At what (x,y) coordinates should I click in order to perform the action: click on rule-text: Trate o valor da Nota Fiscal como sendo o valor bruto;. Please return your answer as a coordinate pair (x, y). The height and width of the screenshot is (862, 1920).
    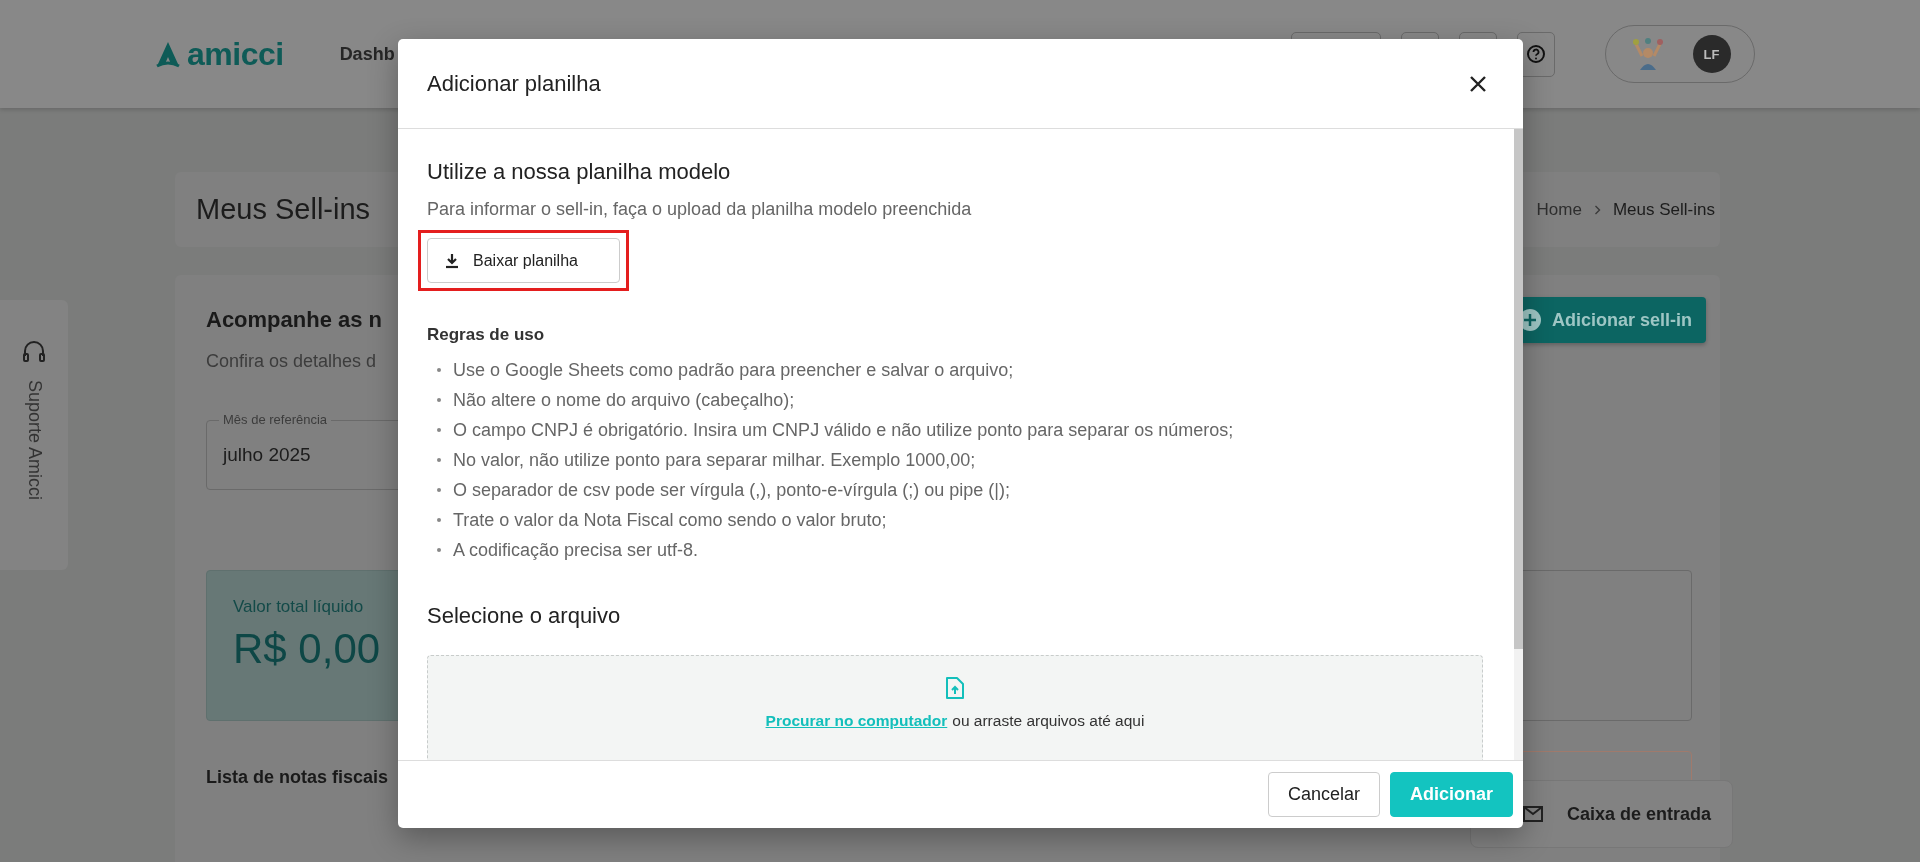
    Looking at the image, I should click on (670, 520).